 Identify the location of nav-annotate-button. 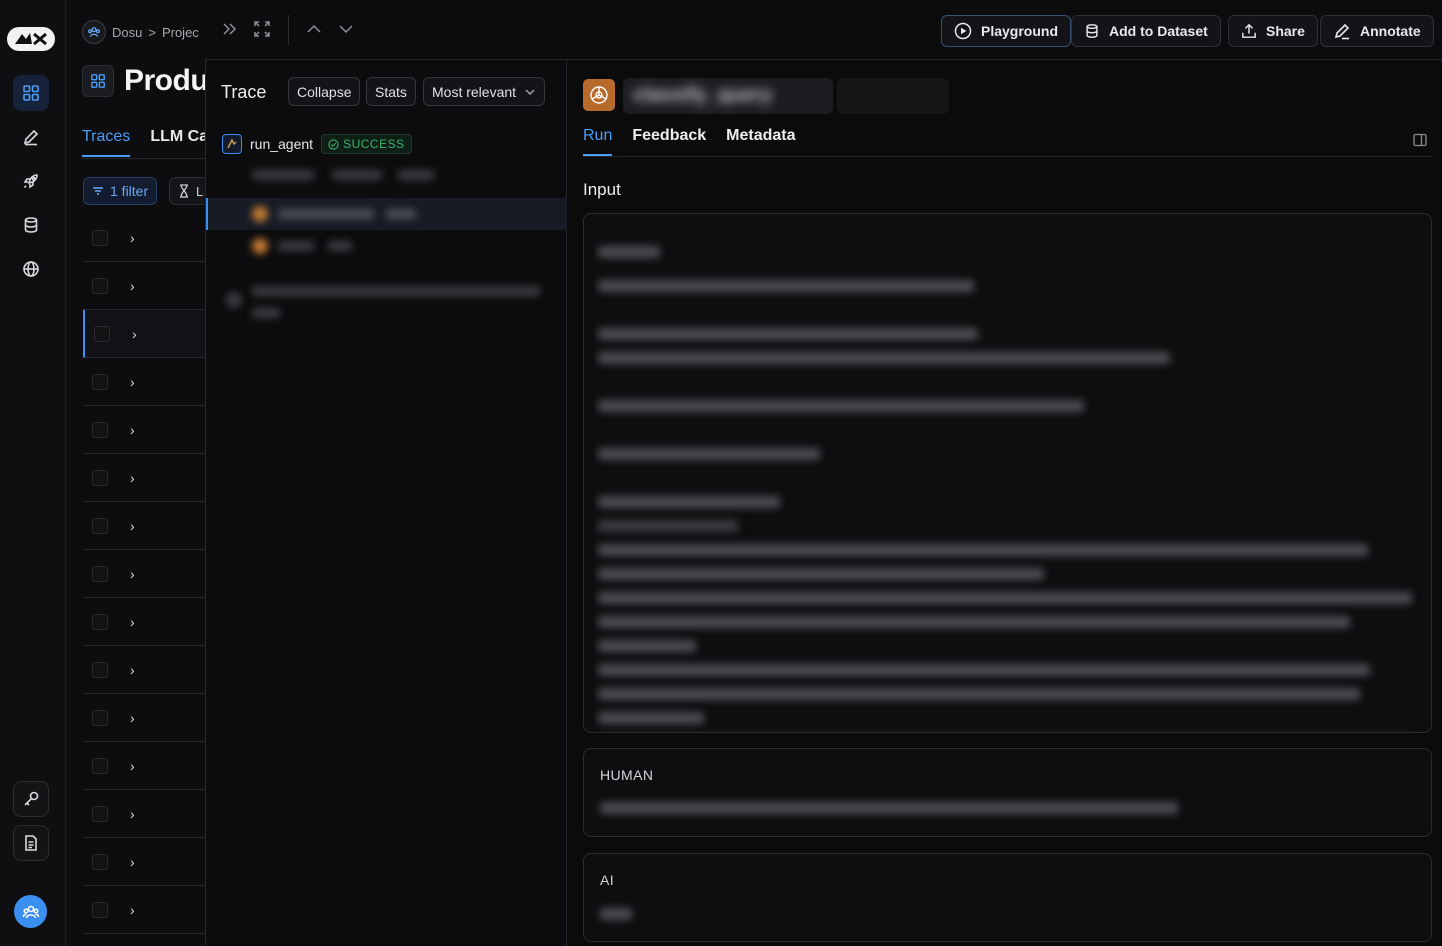
(31, 137).